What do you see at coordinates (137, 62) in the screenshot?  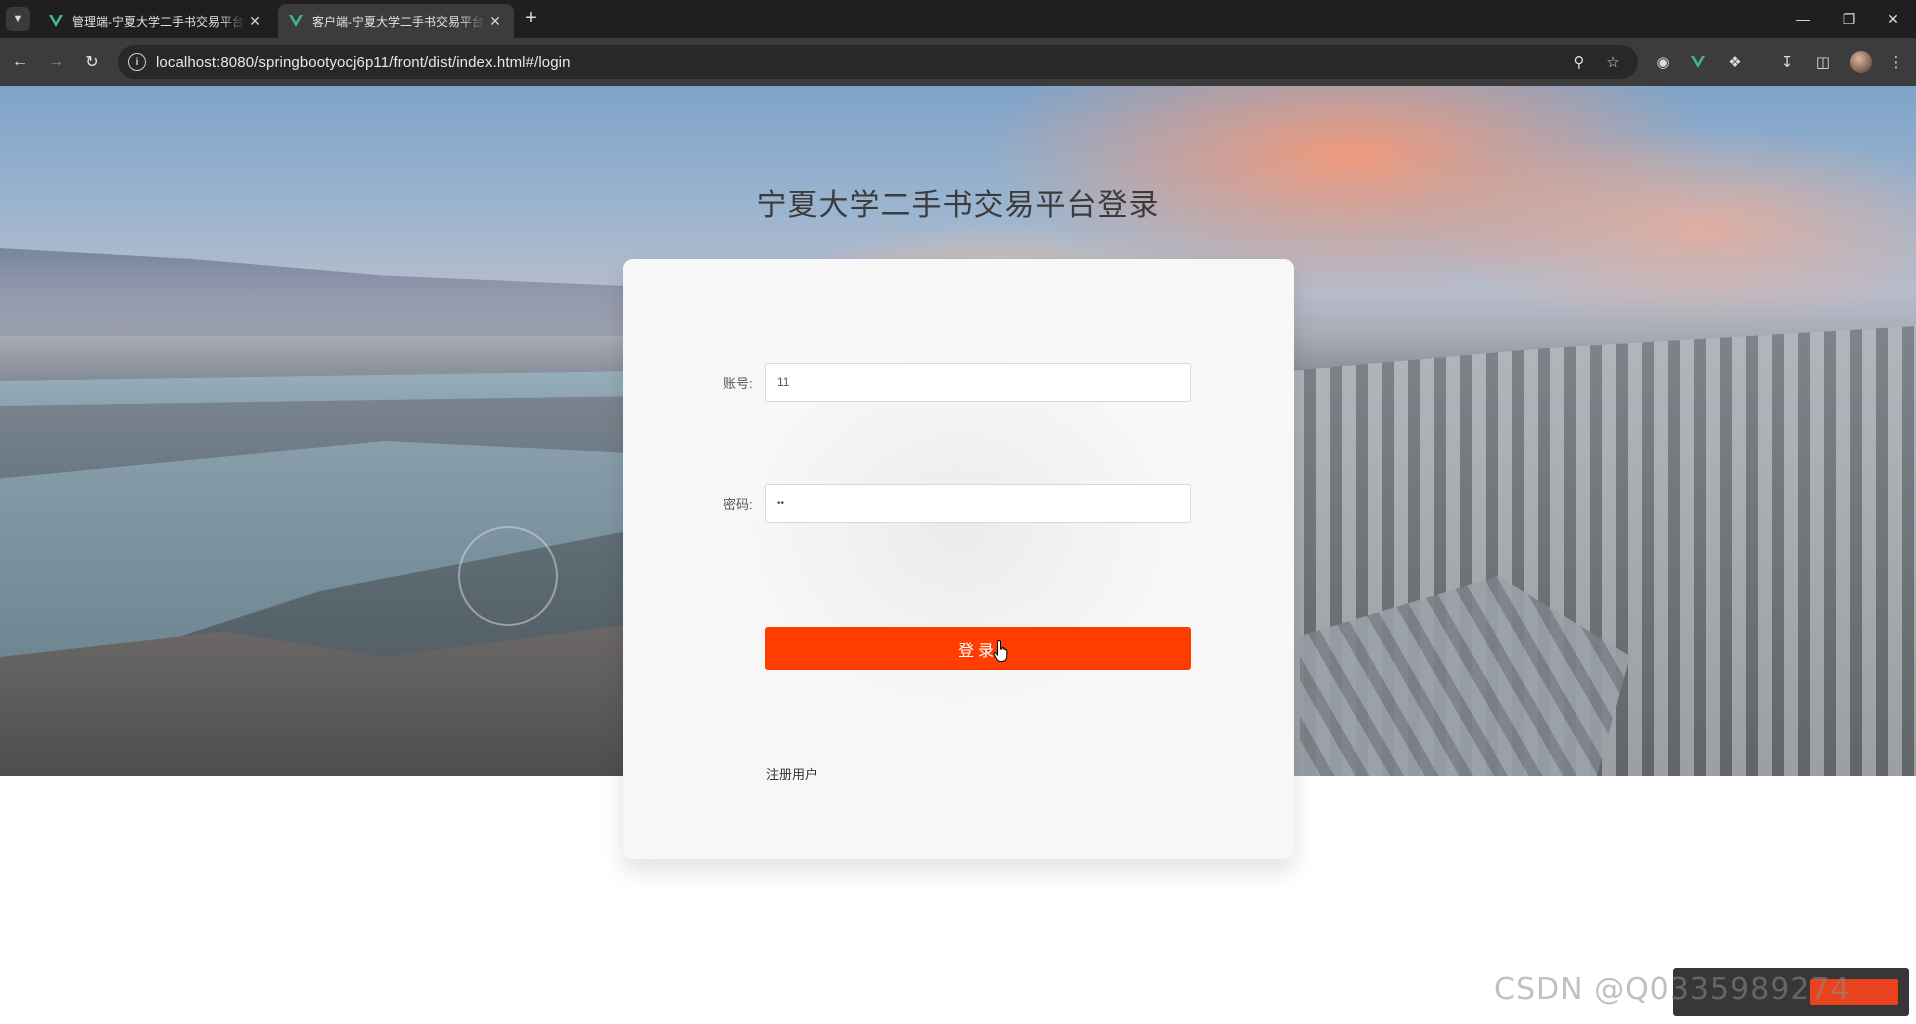 I see `info-icon: i` at bounding box center [137, 62].